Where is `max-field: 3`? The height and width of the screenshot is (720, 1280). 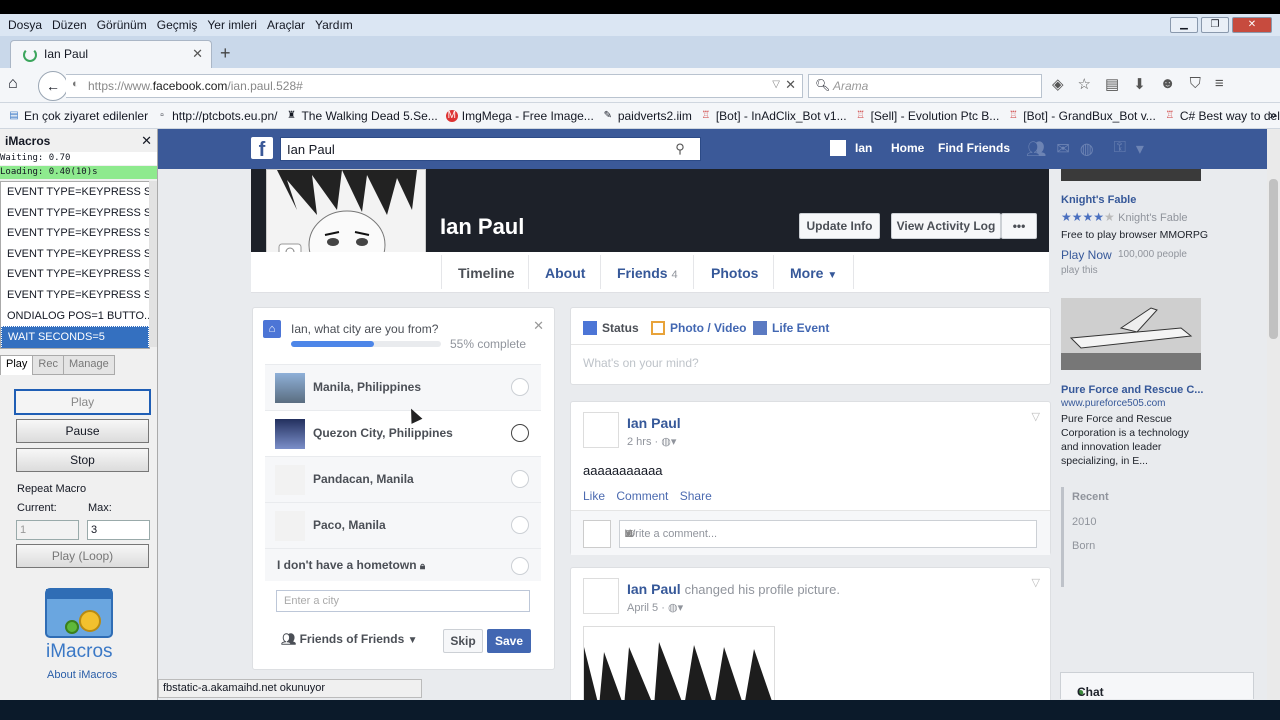 max-field: 3 is located at coordinates (118, 530).